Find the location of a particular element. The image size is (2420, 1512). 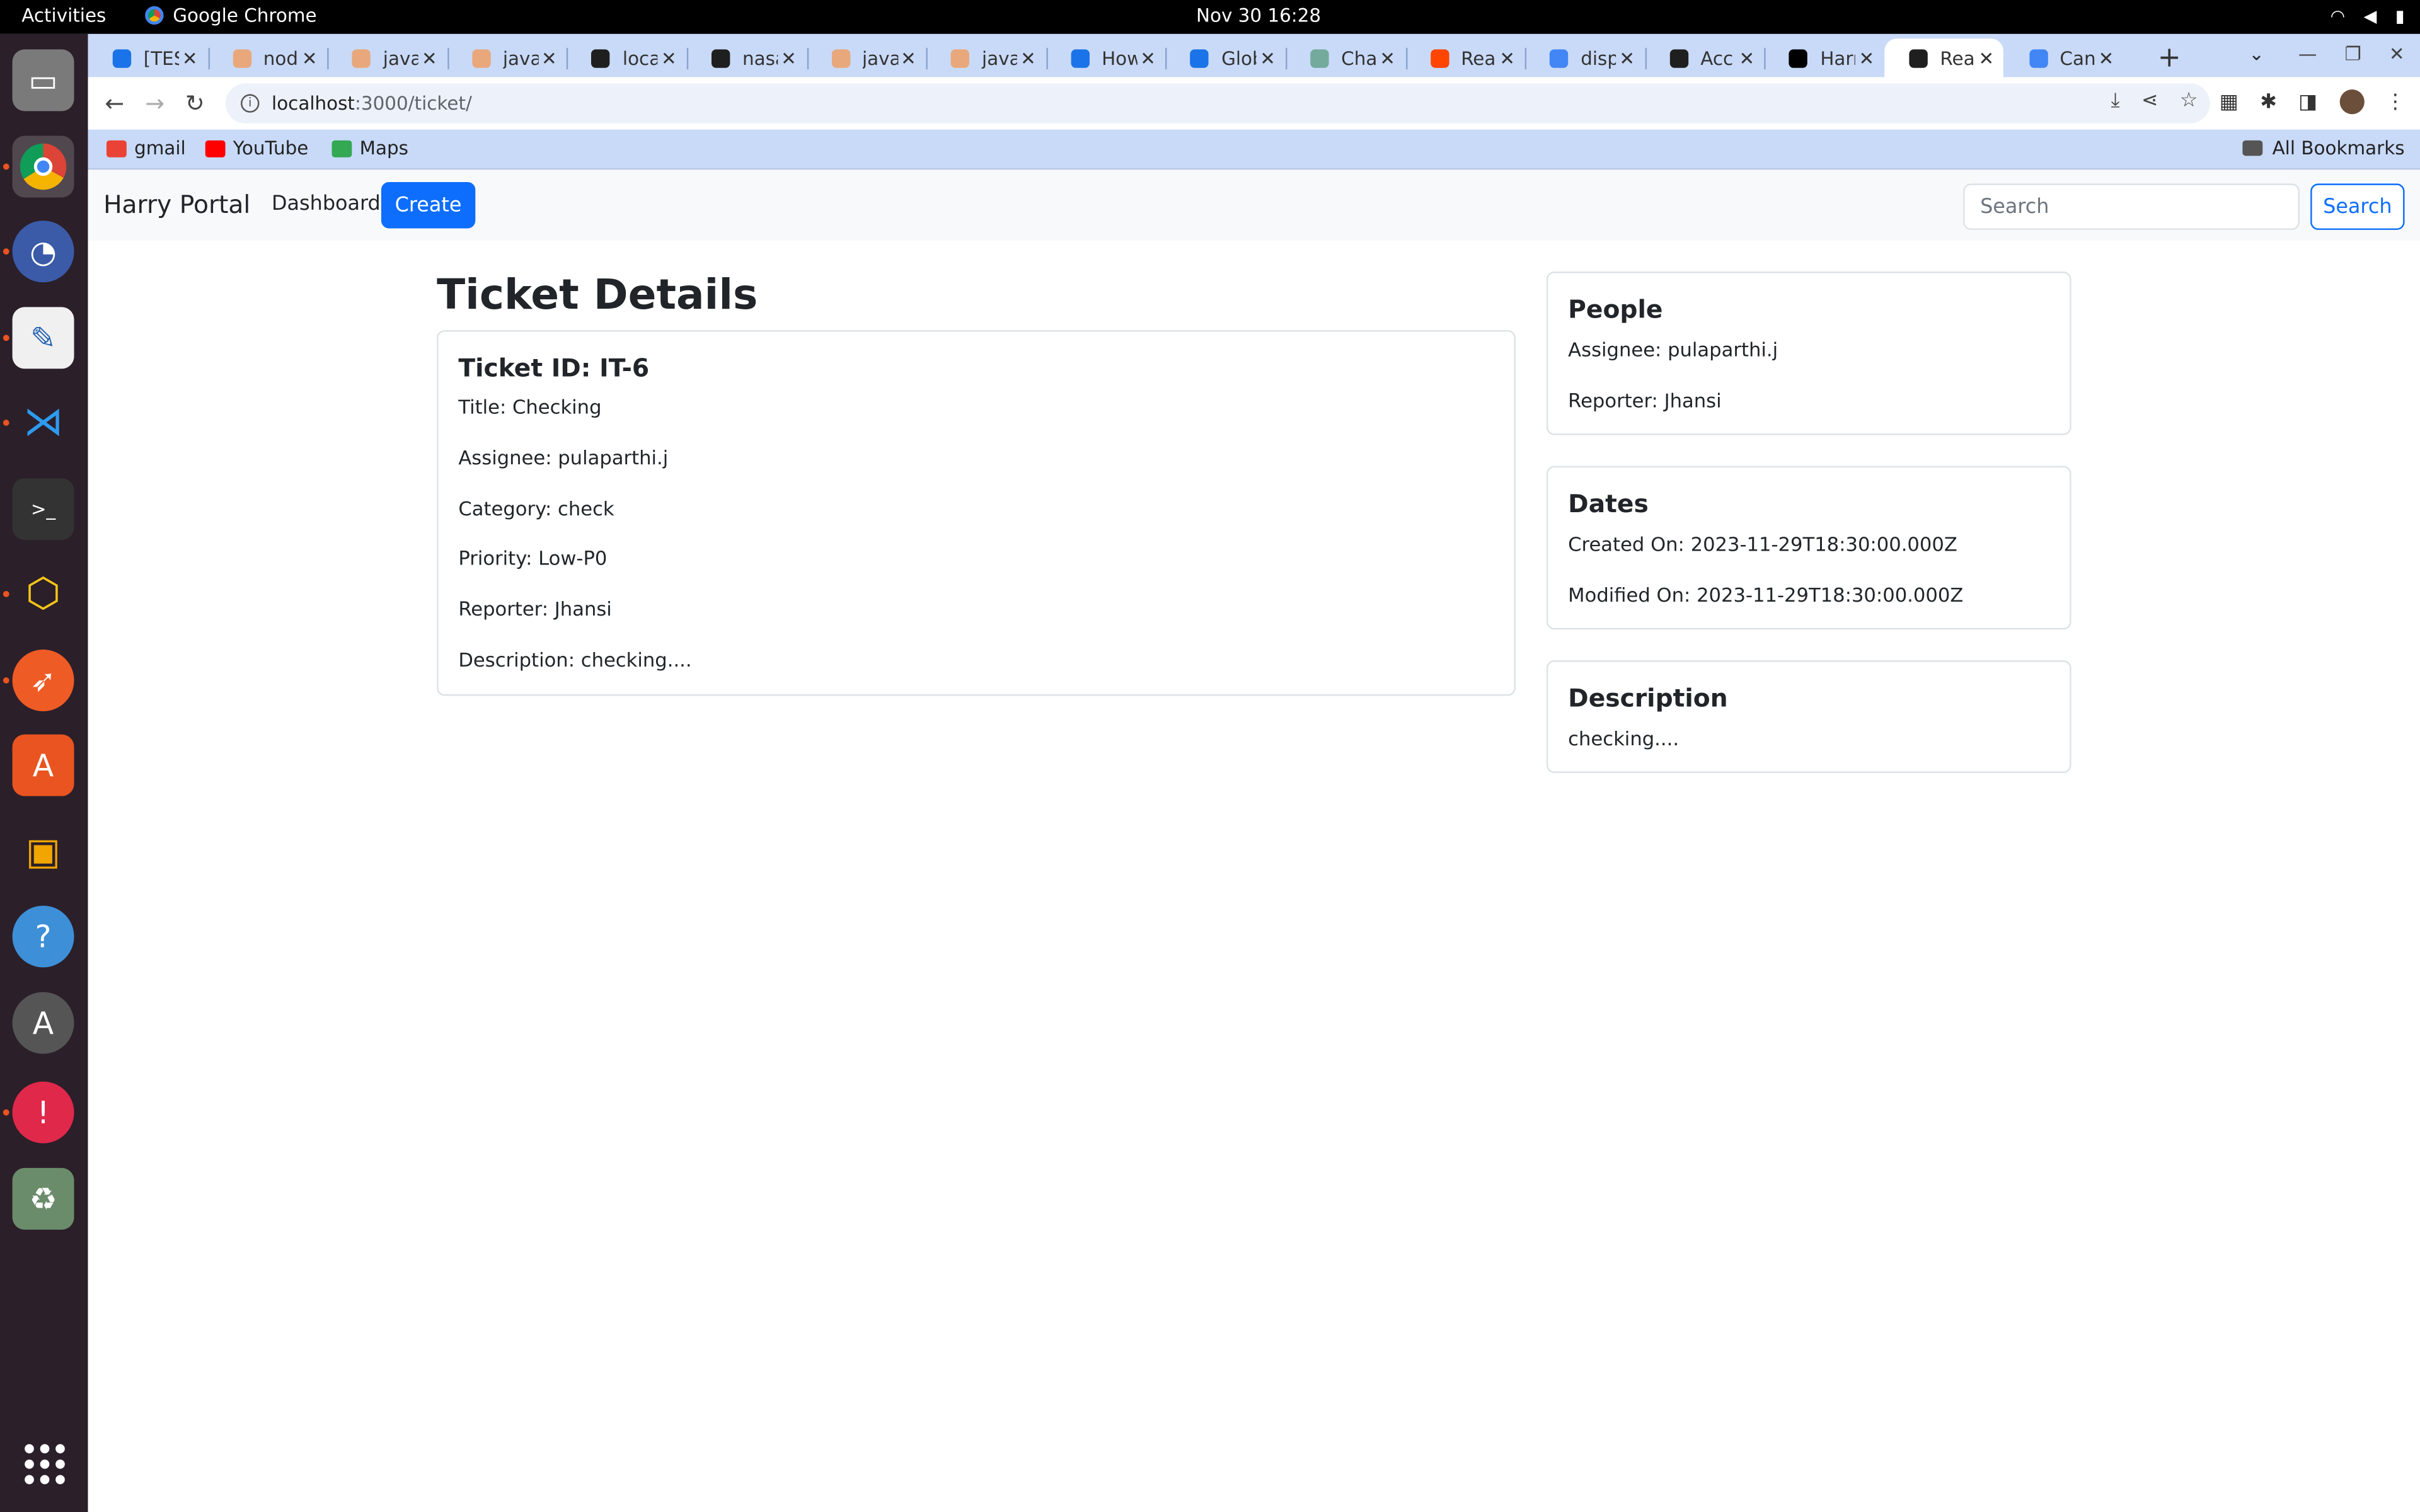

profile-avatar is located at coordinates (2351, 102).